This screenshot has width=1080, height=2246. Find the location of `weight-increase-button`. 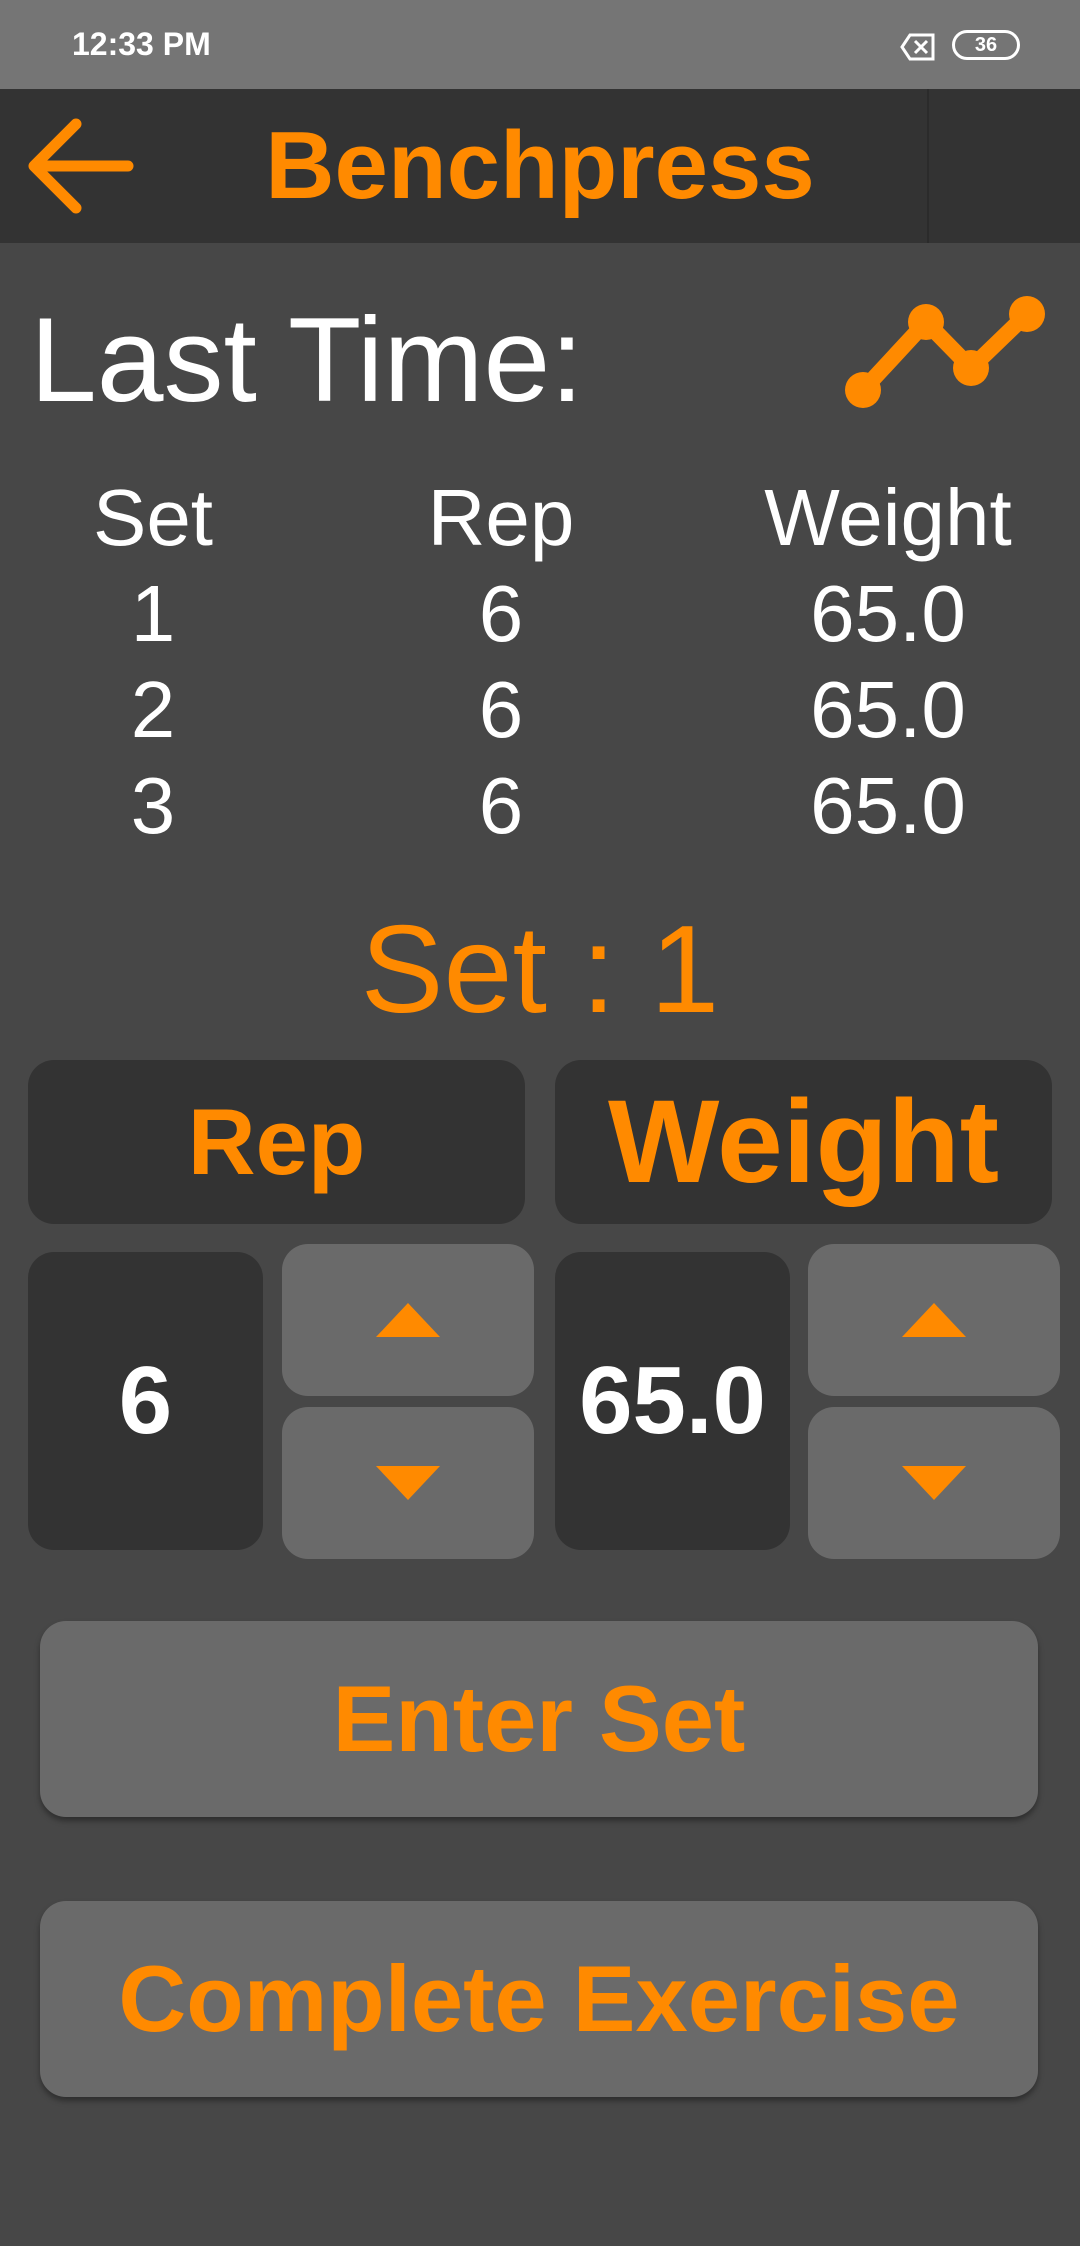

weight-increase-button is located at coordinates (934, 1320).